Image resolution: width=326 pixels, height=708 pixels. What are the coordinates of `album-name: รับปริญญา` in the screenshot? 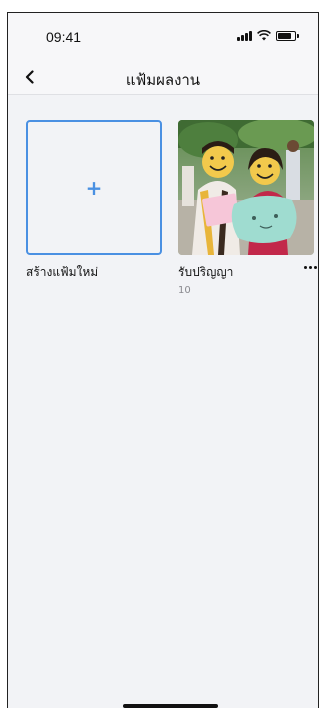 It's located at (206, 272).